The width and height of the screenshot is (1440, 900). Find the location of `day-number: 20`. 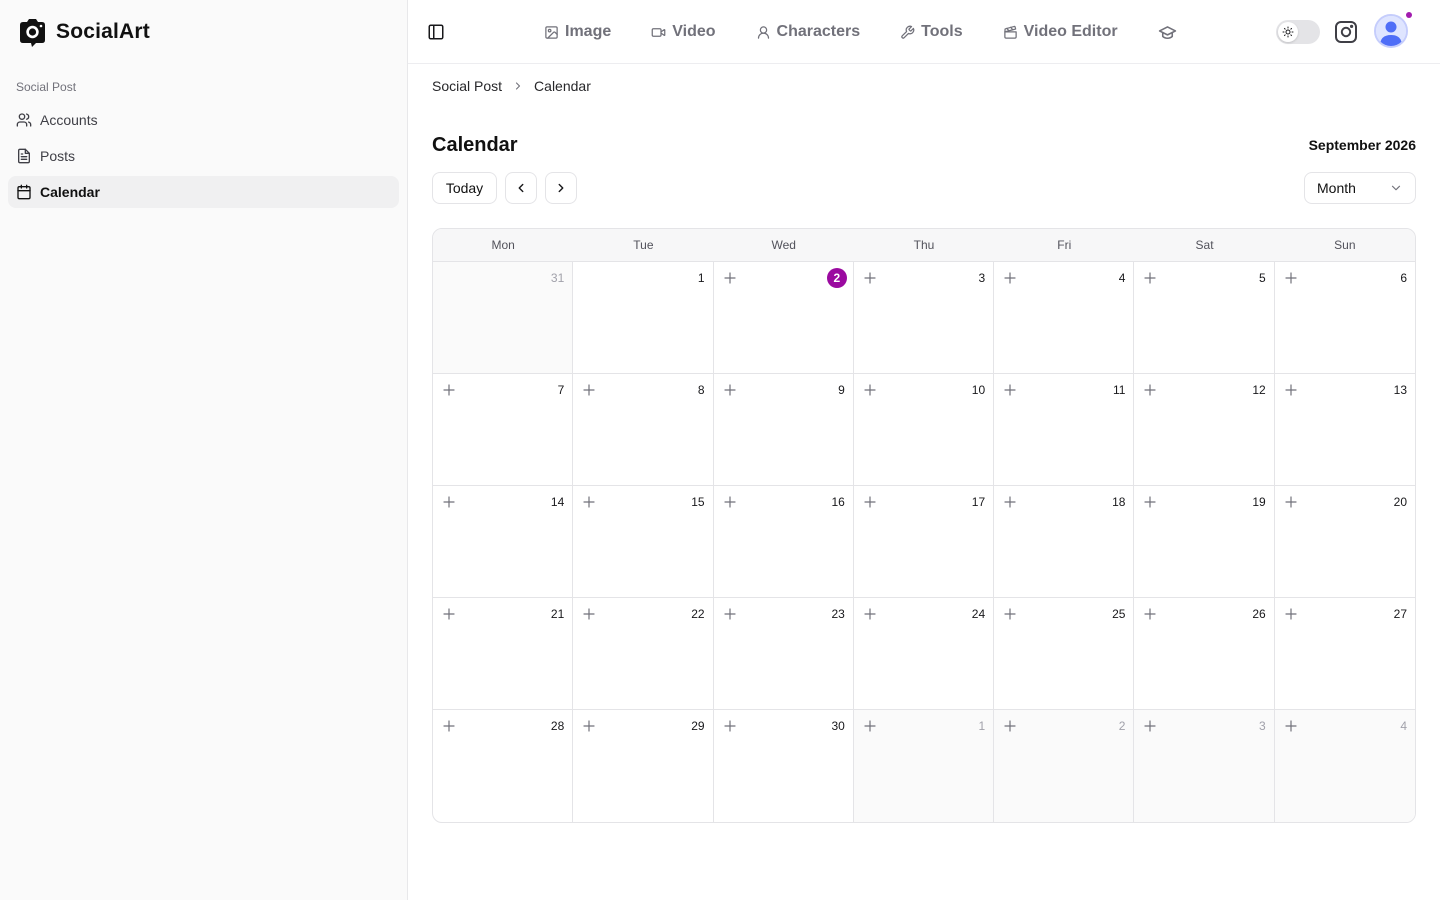

day-number: 20 is located at coordinates (1400, 502).